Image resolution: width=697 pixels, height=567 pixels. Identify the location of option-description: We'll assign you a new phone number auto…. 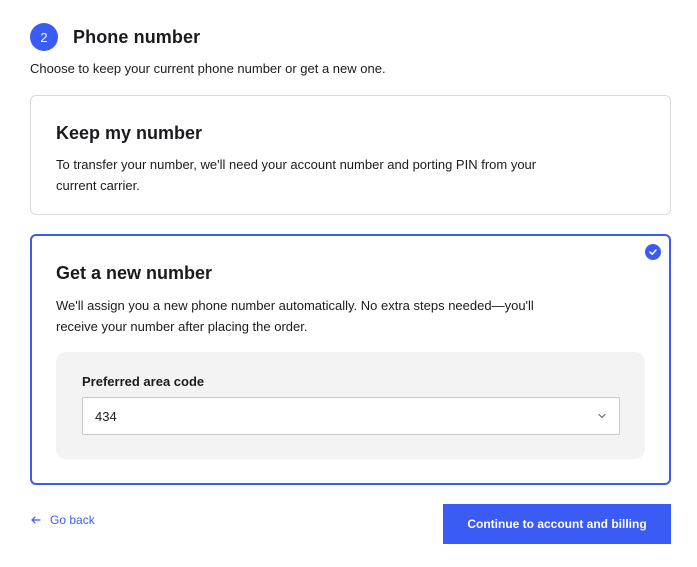
(295, 316).